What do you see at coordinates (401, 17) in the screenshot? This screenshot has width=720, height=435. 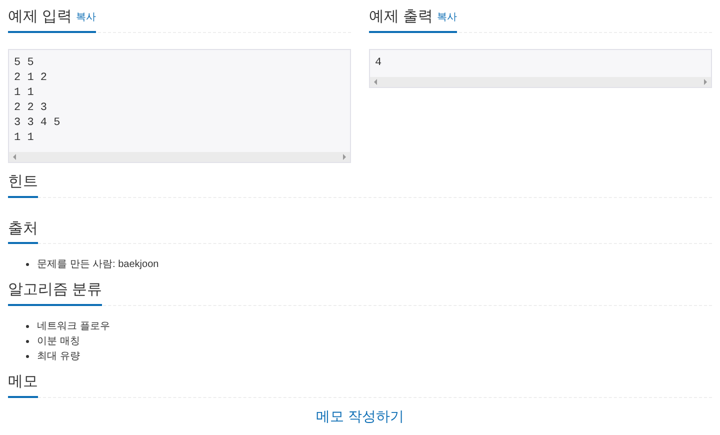 I see `section-heading: 예제 출력` at bounding box center [401, 17].